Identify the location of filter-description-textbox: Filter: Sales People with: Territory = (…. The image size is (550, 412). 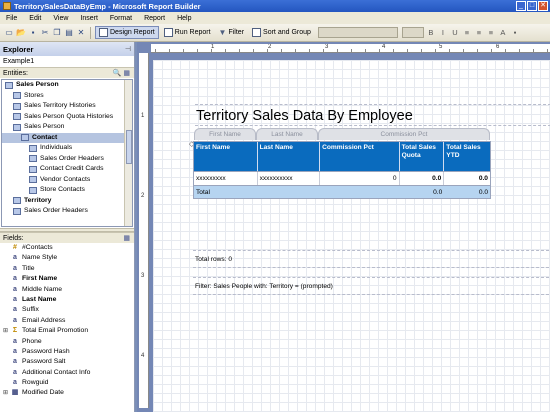
(371, 286).